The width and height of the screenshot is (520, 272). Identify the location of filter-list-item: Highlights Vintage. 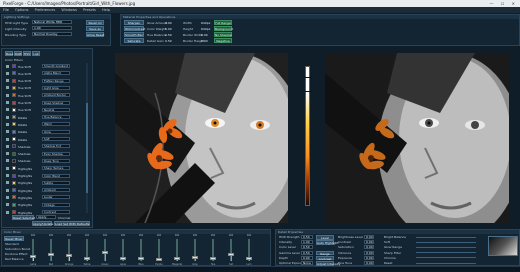
(42, 205).